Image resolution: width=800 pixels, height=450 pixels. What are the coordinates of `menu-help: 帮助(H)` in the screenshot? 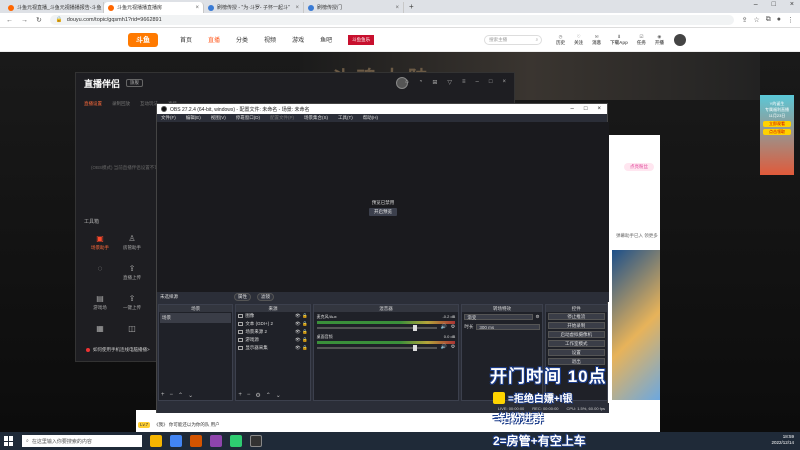 It's located at (370, 118).